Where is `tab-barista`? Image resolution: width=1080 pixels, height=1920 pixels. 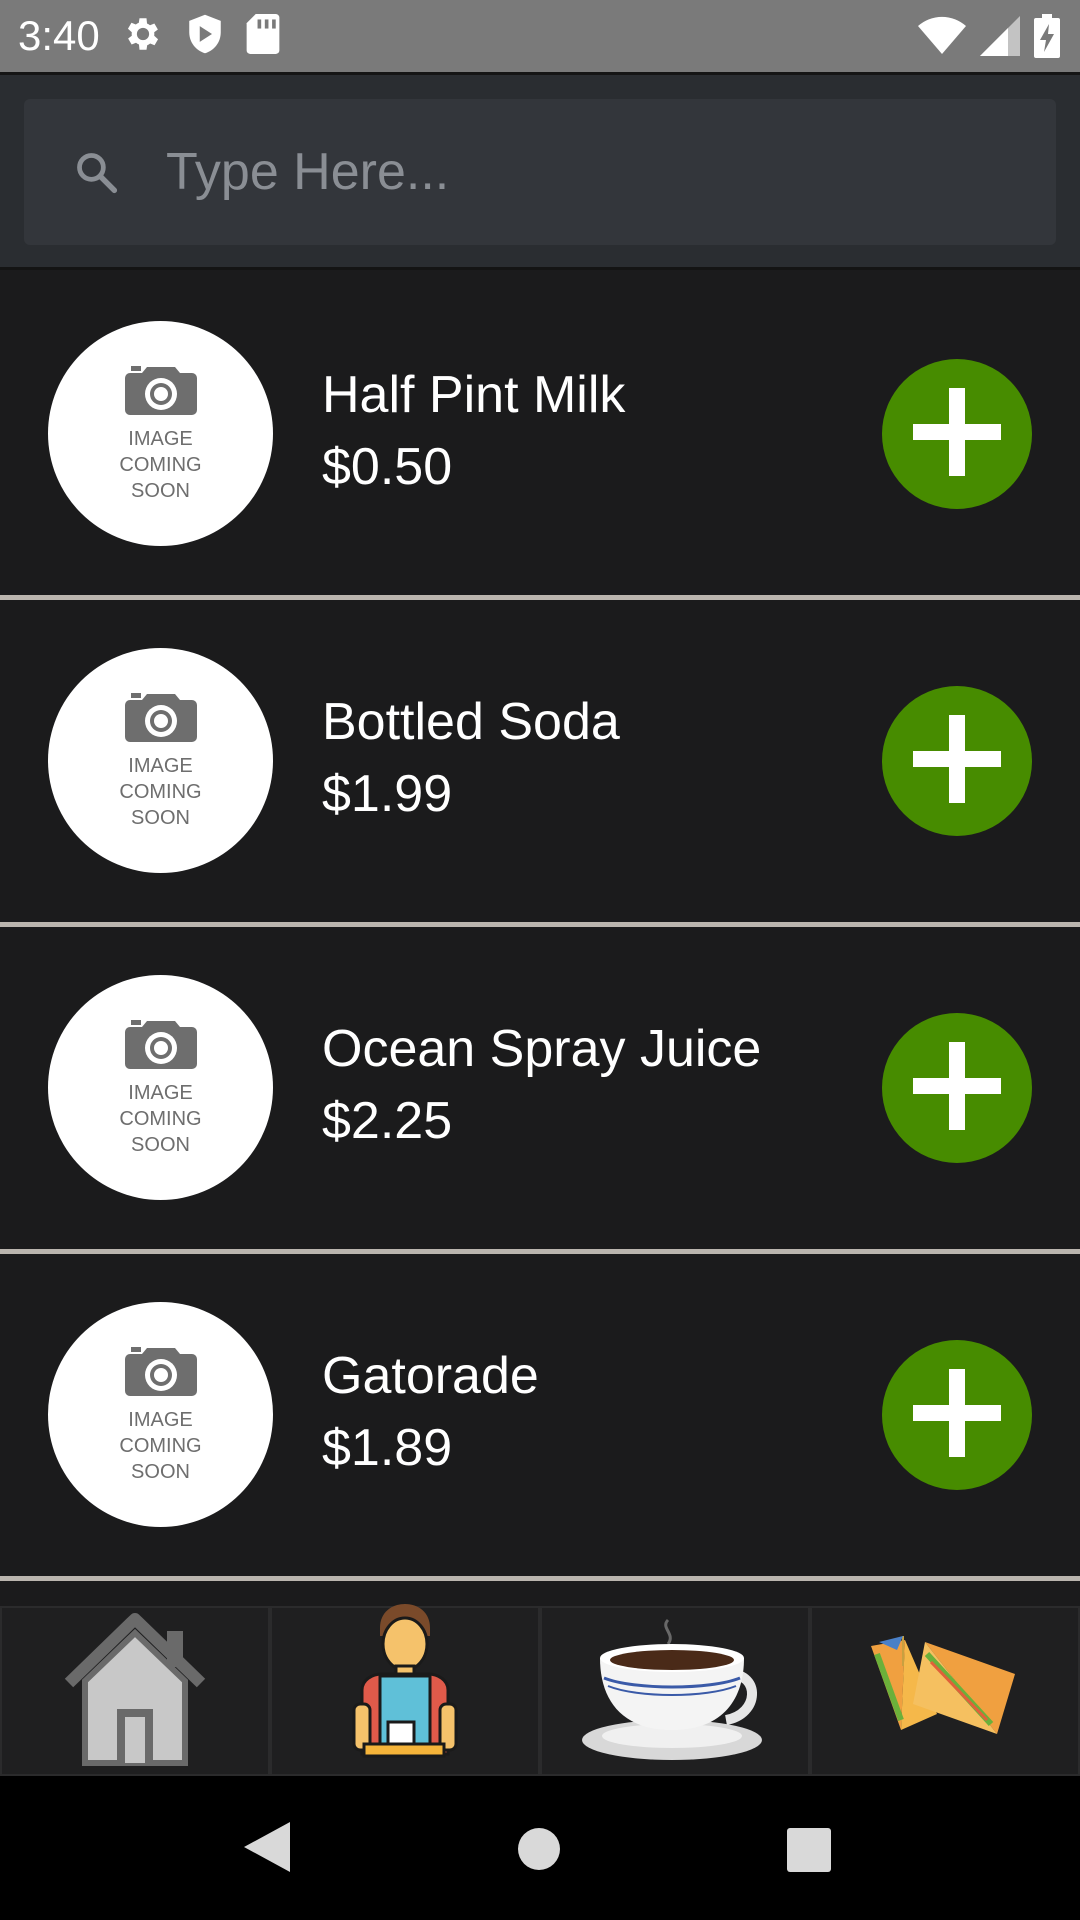 tab-barista is located at coordinates (405, 1691).